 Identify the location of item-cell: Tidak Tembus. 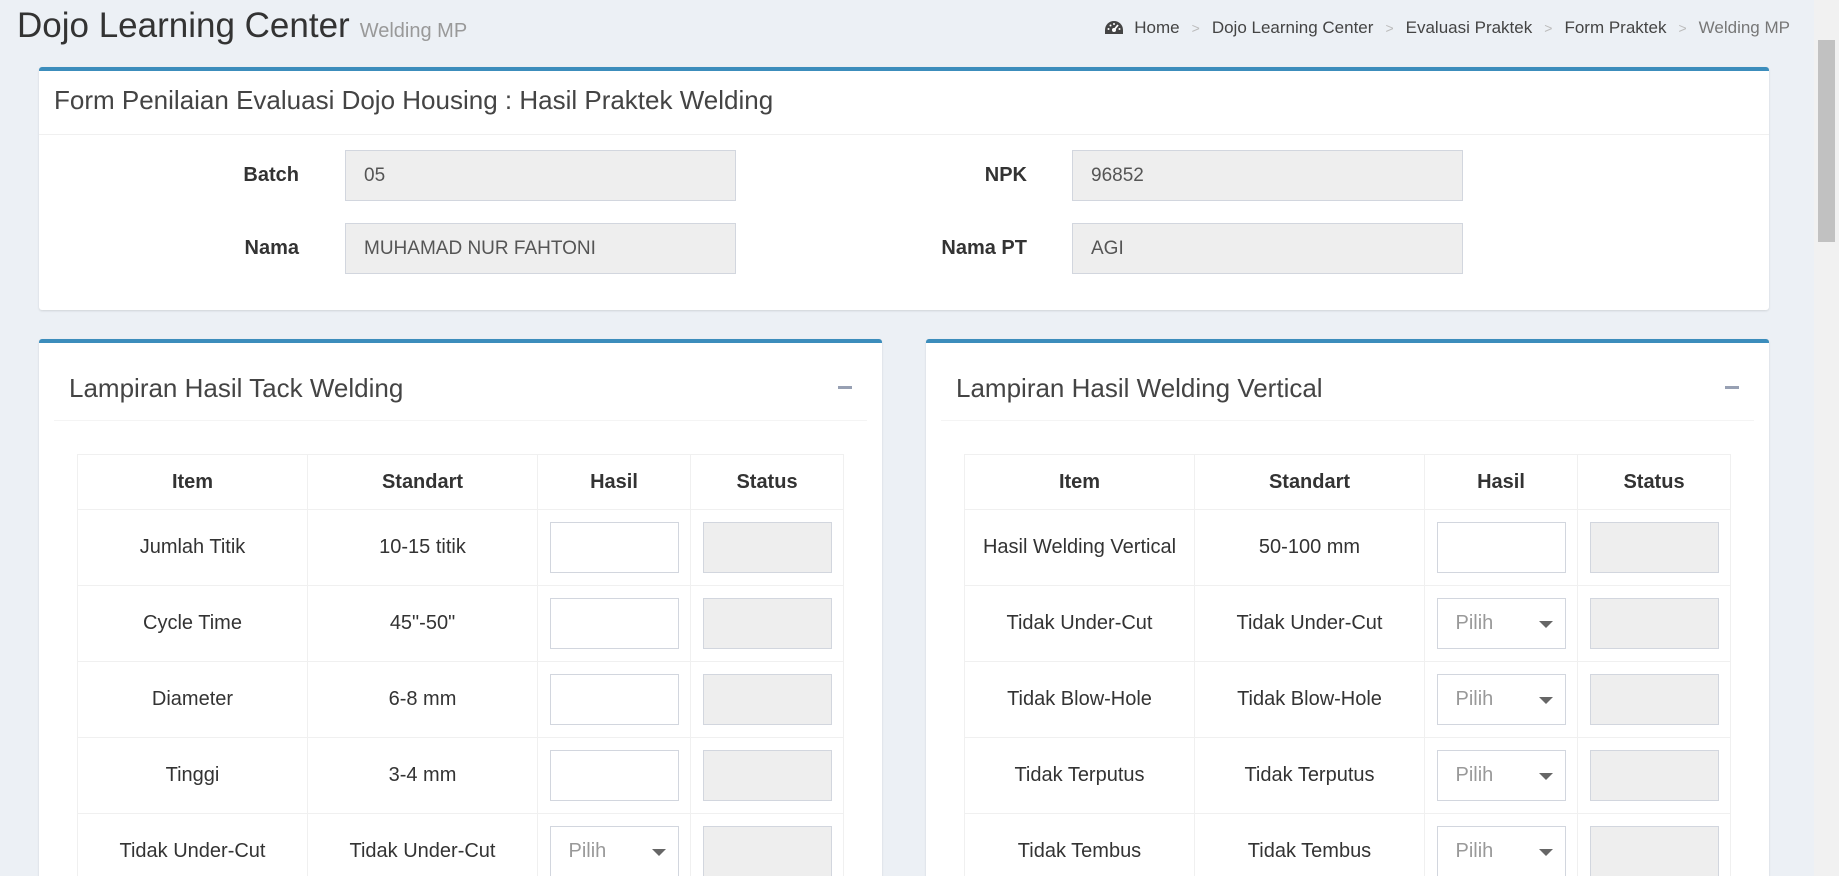
(1079, 844).